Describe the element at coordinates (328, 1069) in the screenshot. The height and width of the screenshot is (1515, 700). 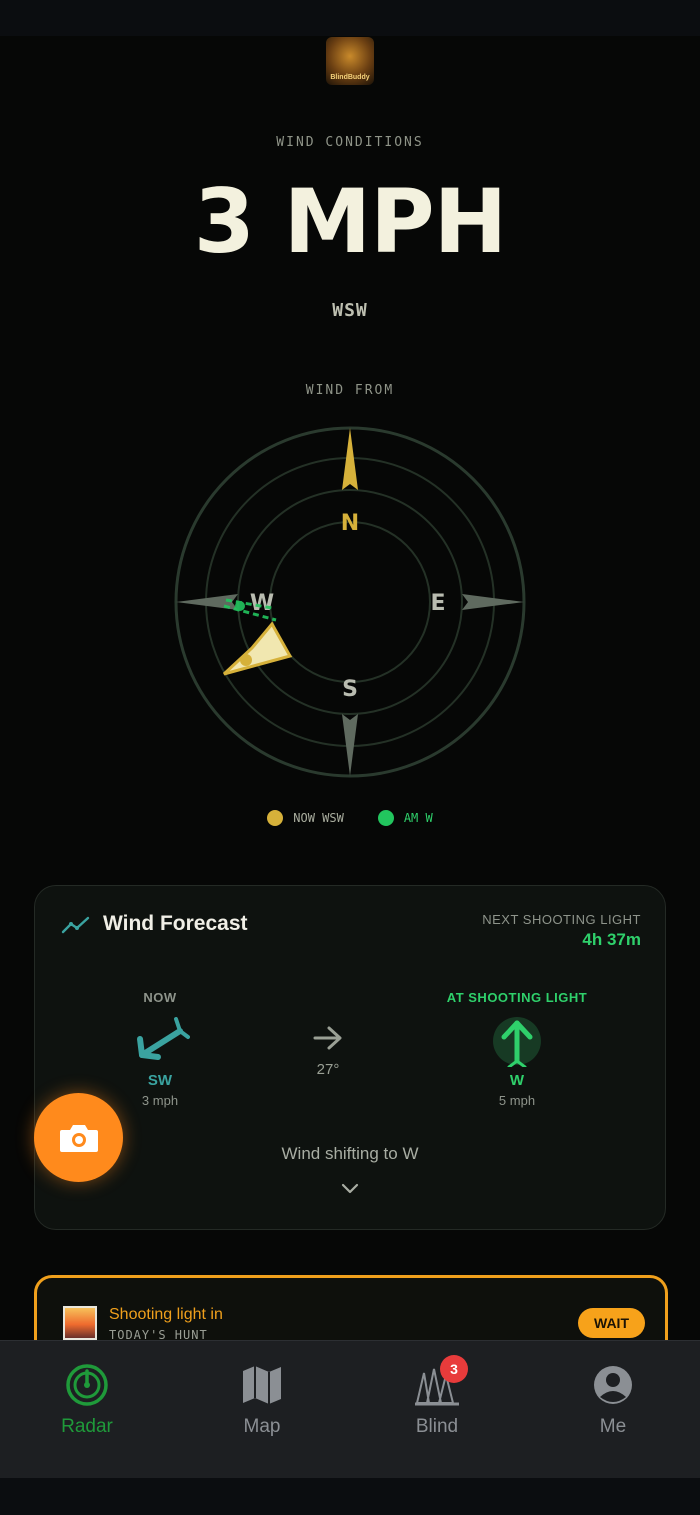
I see `shift-degrees: 27°` at that location.